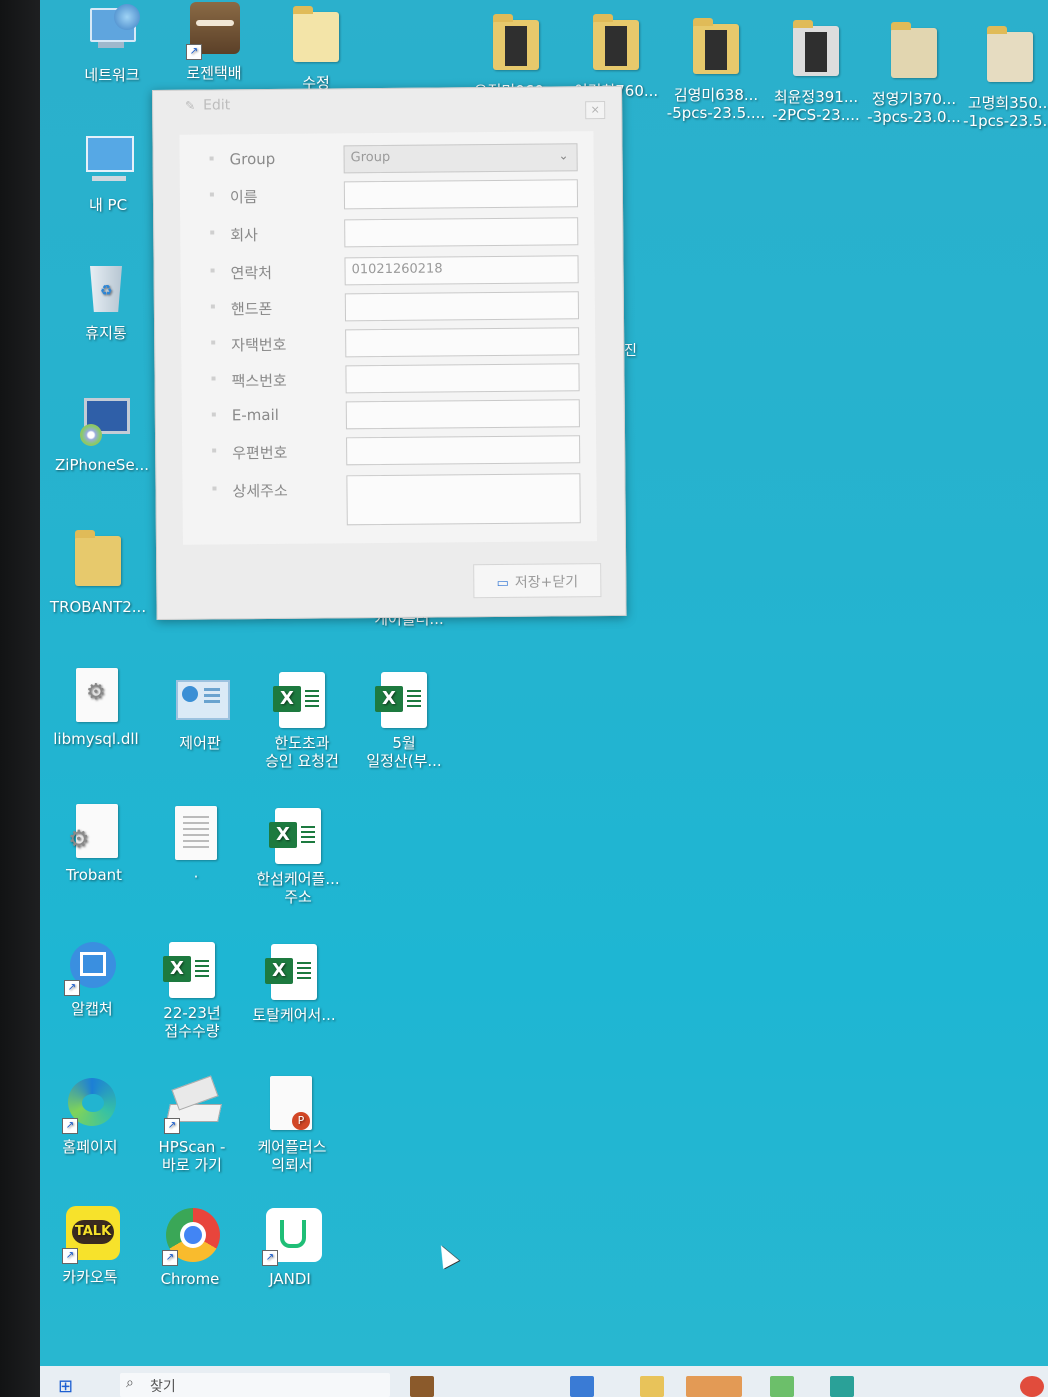  What do you see at coordinates (316, 49) in the screenshot?
I see `desktop-icon-sujeong: 수정` at bounding box center [316, 49].